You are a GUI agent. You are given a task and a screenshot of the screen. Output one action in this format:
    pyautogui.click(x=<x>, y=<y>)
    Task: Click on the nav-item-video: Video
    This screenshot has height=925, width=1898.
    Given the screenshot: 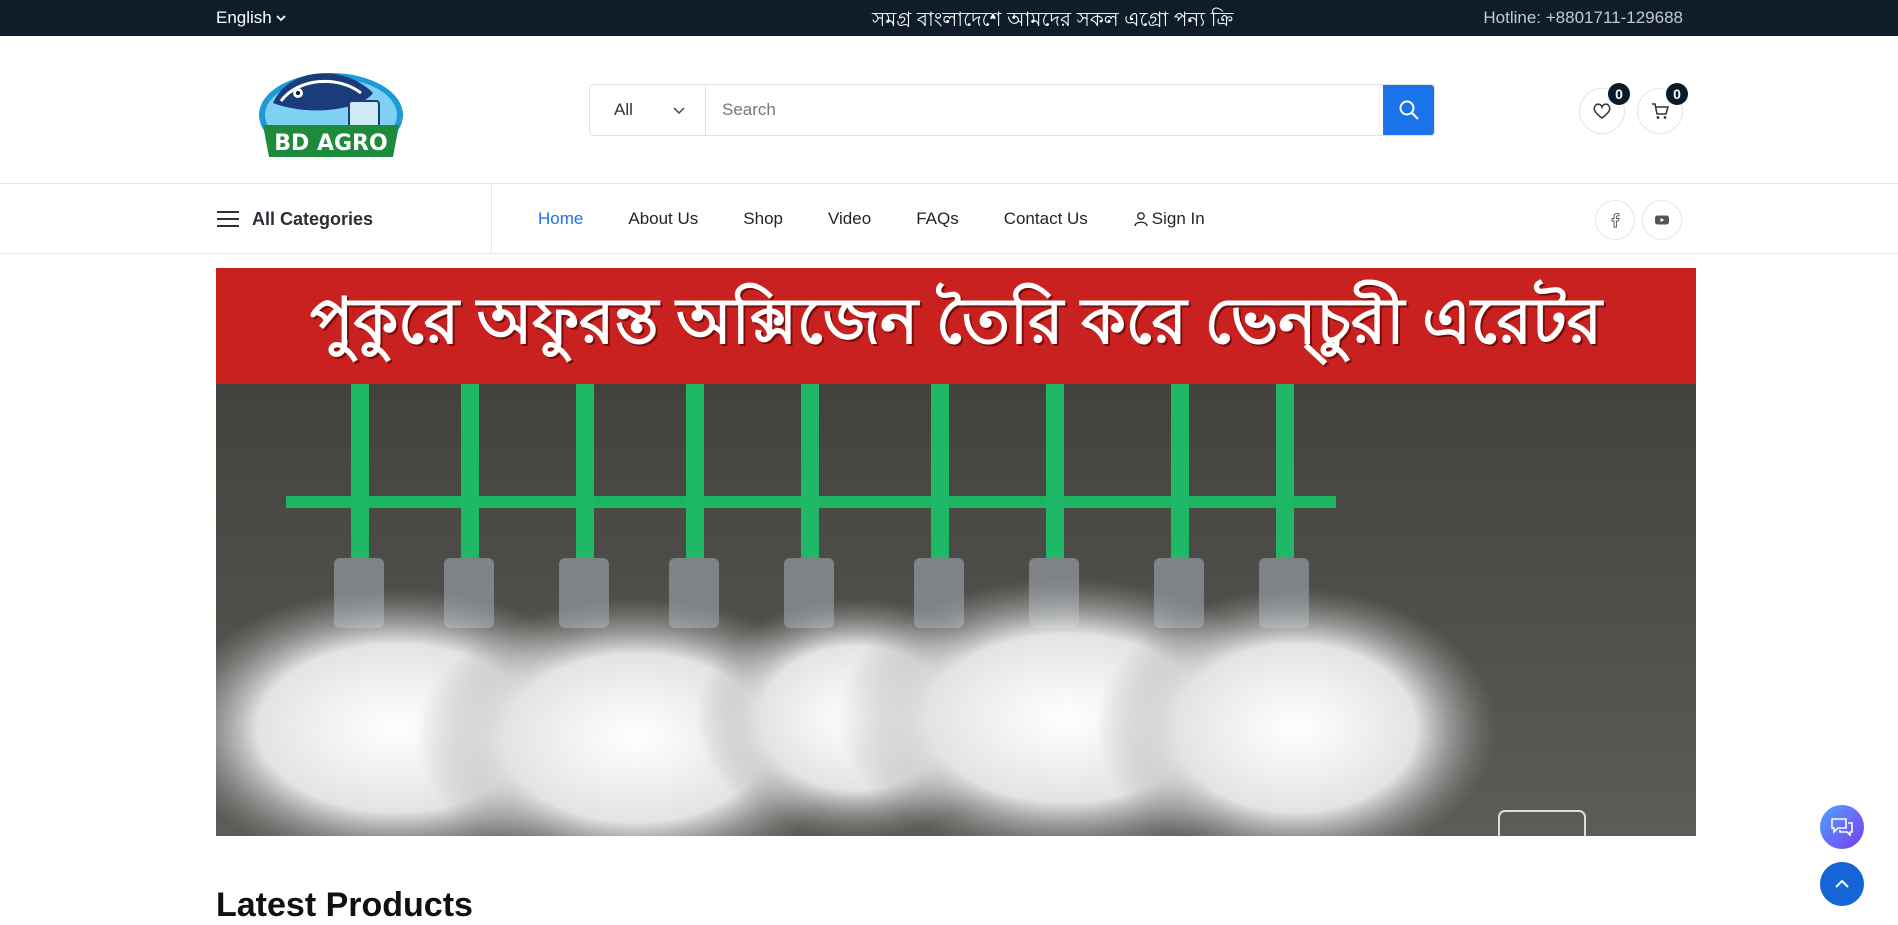 What is the action you would take?
    pyautogui.click(x=849, y=219)
    